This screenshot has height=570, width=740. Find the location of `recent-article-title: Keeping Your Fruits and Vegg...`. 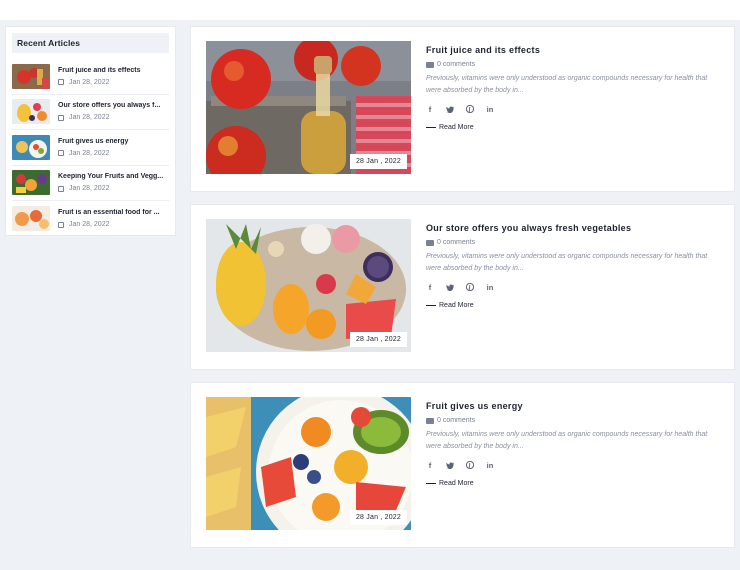

recent-article-title: Keeping Your Fruits and Vegg... is located at coordinates (113, 176).